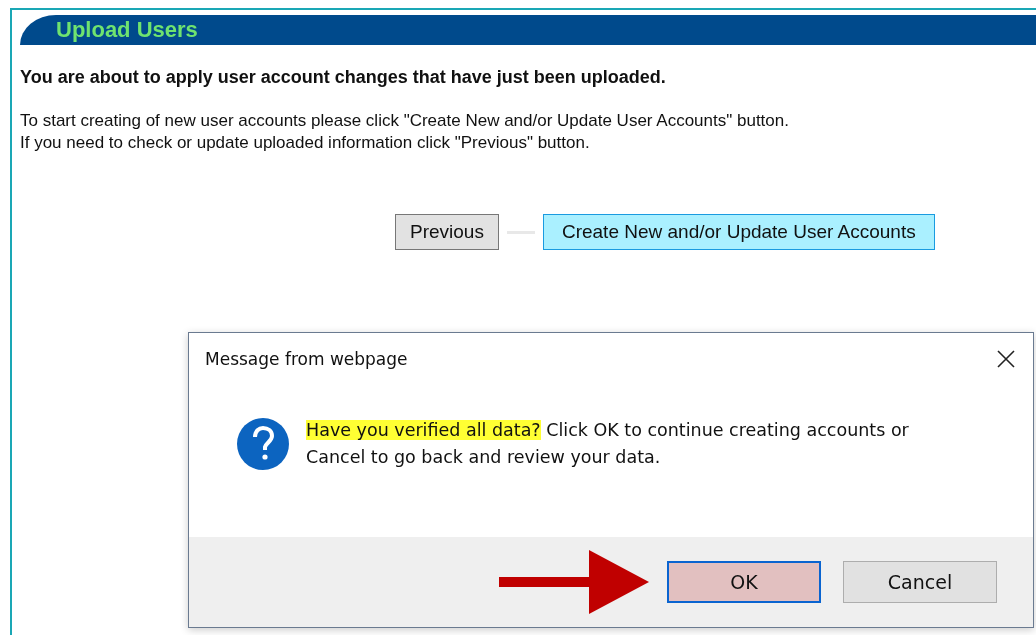 This screenshot has height=635, width=1036. Describe the element at coordinates (608, 444) in the screenshot. I see `dialog-message: Have you verified all data? Click OK to continue creating accounts or Cancel to go back and review your data.` at that location.